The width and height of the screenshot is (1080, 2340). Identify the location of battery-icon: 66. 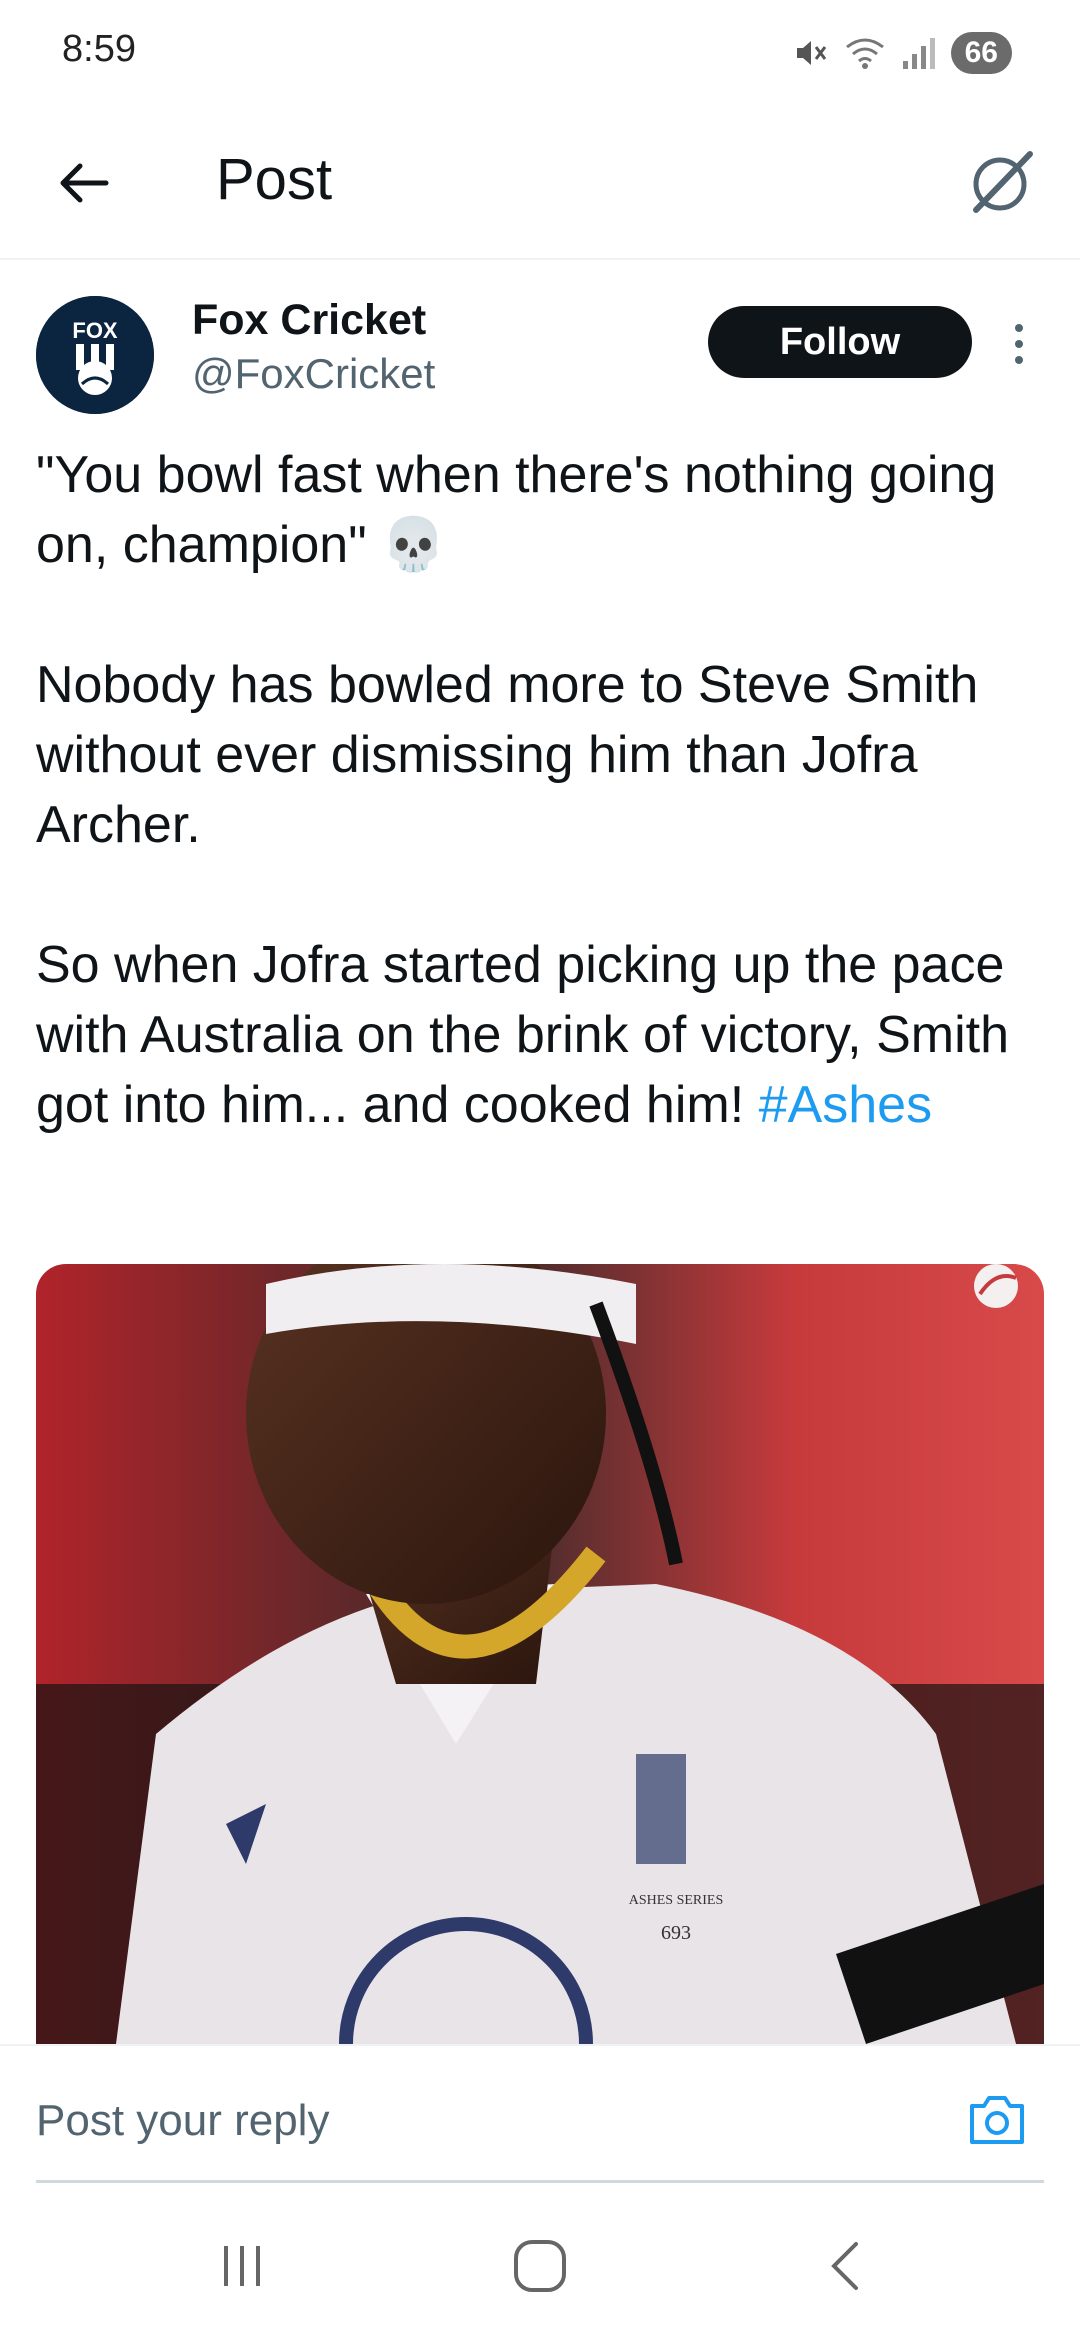
(981, 53).